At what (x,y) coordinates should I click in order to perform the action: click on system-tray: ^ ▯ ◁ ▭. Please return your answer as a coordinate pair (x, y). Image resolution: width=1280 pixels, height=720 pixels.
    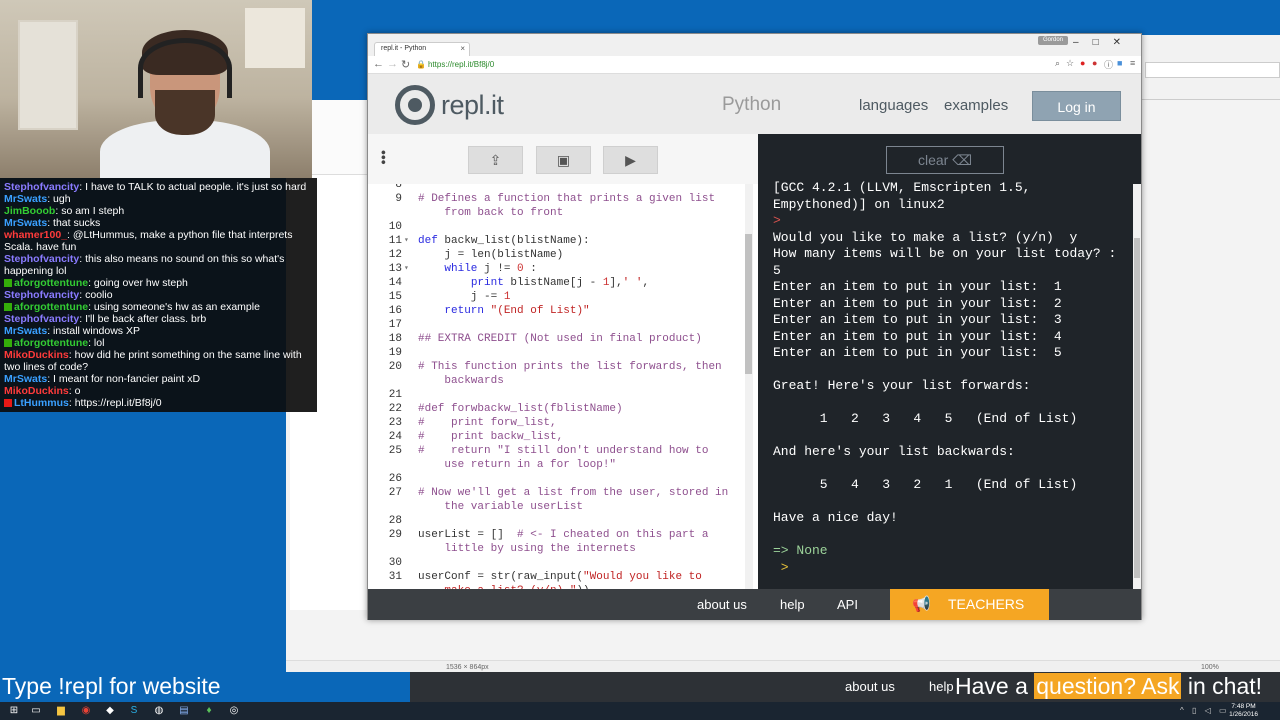
    Looking at the image, I should click on (1205, 710).